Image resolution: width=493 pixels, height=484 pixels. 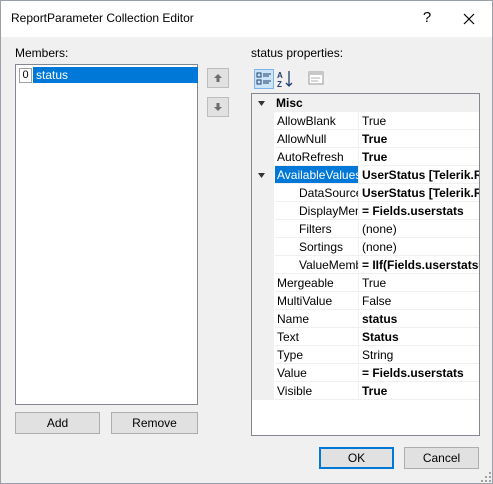 I want to click on categorized-icon, so click(x=263, y=78).